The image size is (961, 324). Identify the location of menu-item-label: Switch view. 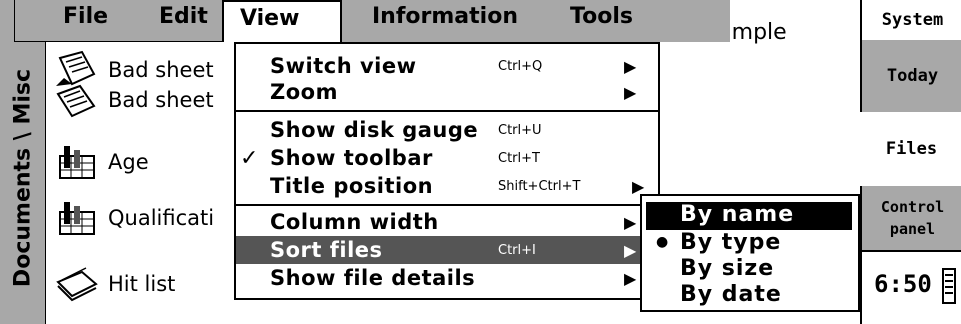
(343, 66).